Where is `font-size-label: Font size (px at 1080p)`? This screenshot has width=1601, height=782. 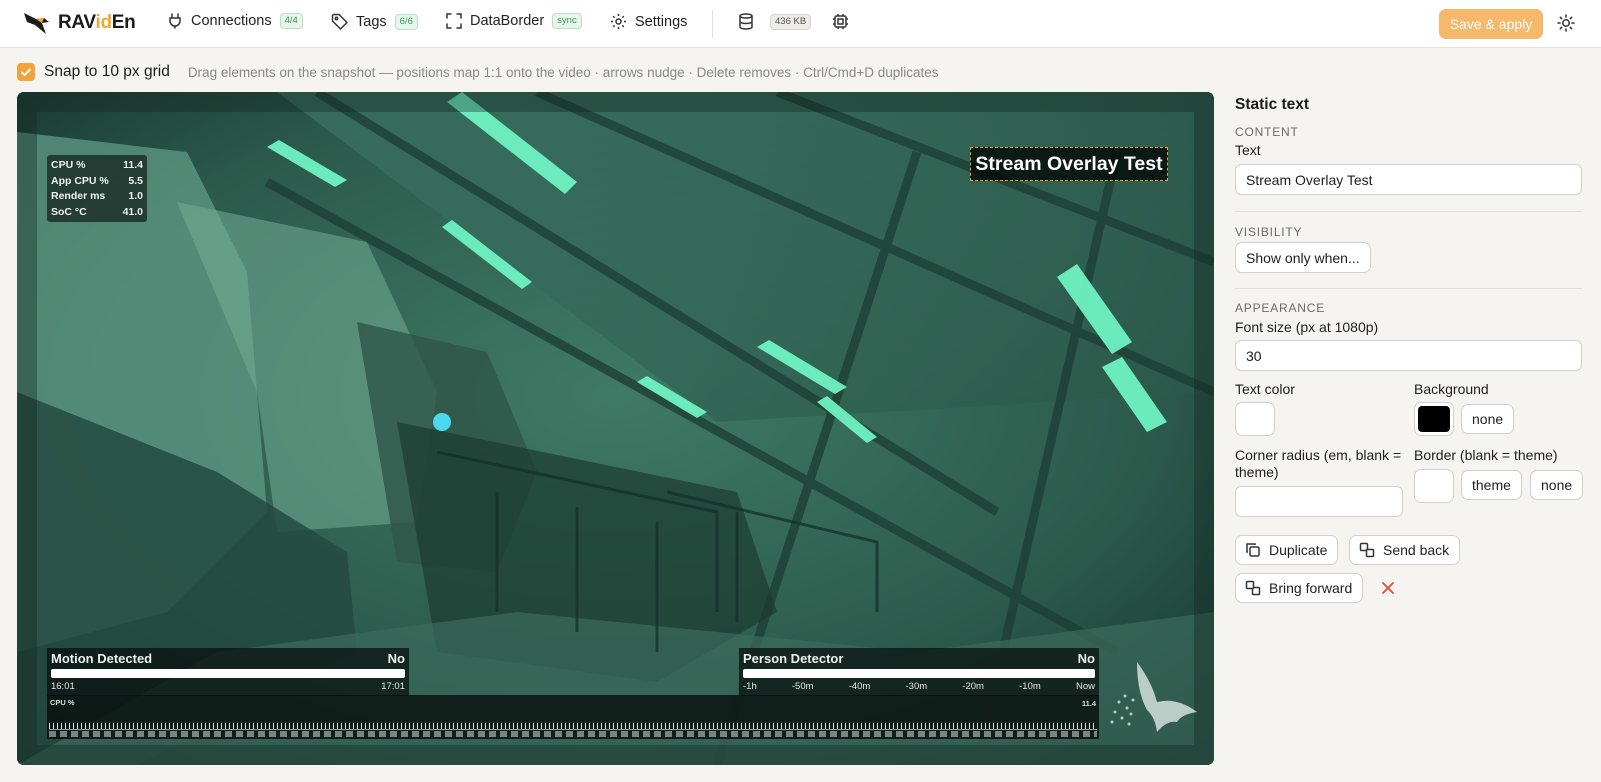 font-size-label: Font size (px at 1080p) is located at coordinates (1307, 327).